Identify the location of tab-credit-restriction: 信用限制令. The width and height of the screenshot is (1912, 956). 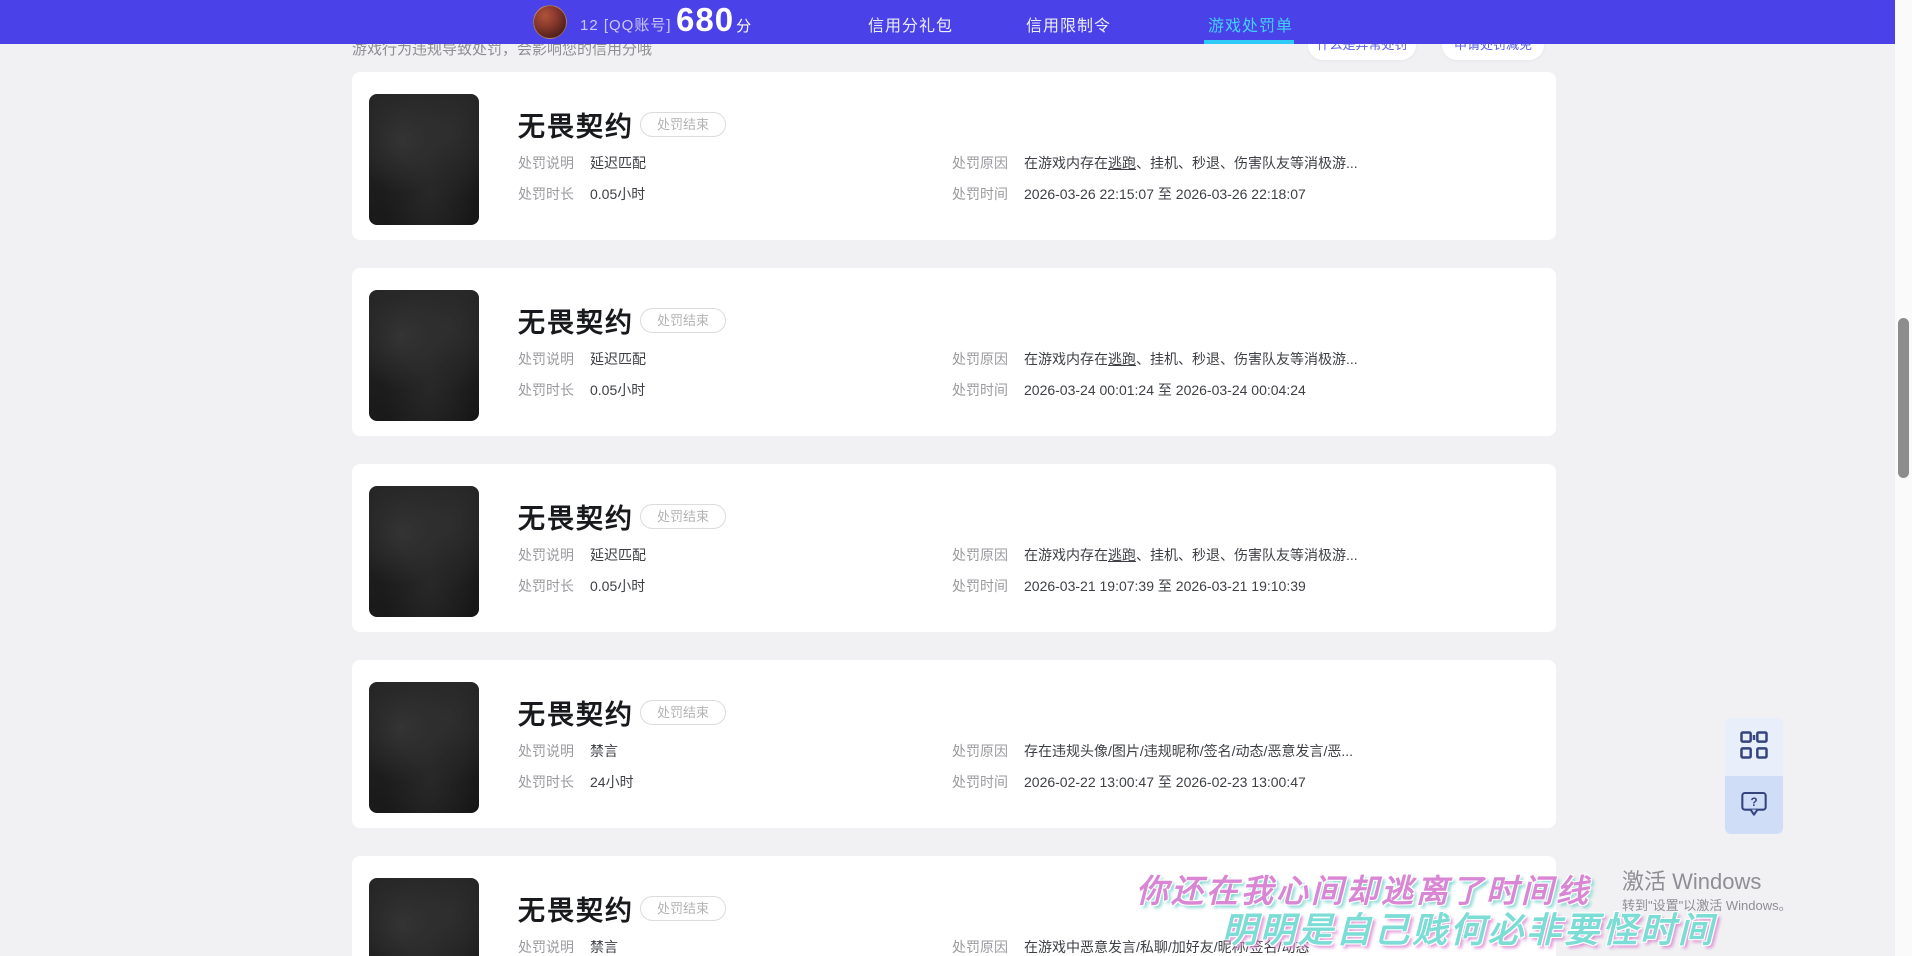
(1068, 24).